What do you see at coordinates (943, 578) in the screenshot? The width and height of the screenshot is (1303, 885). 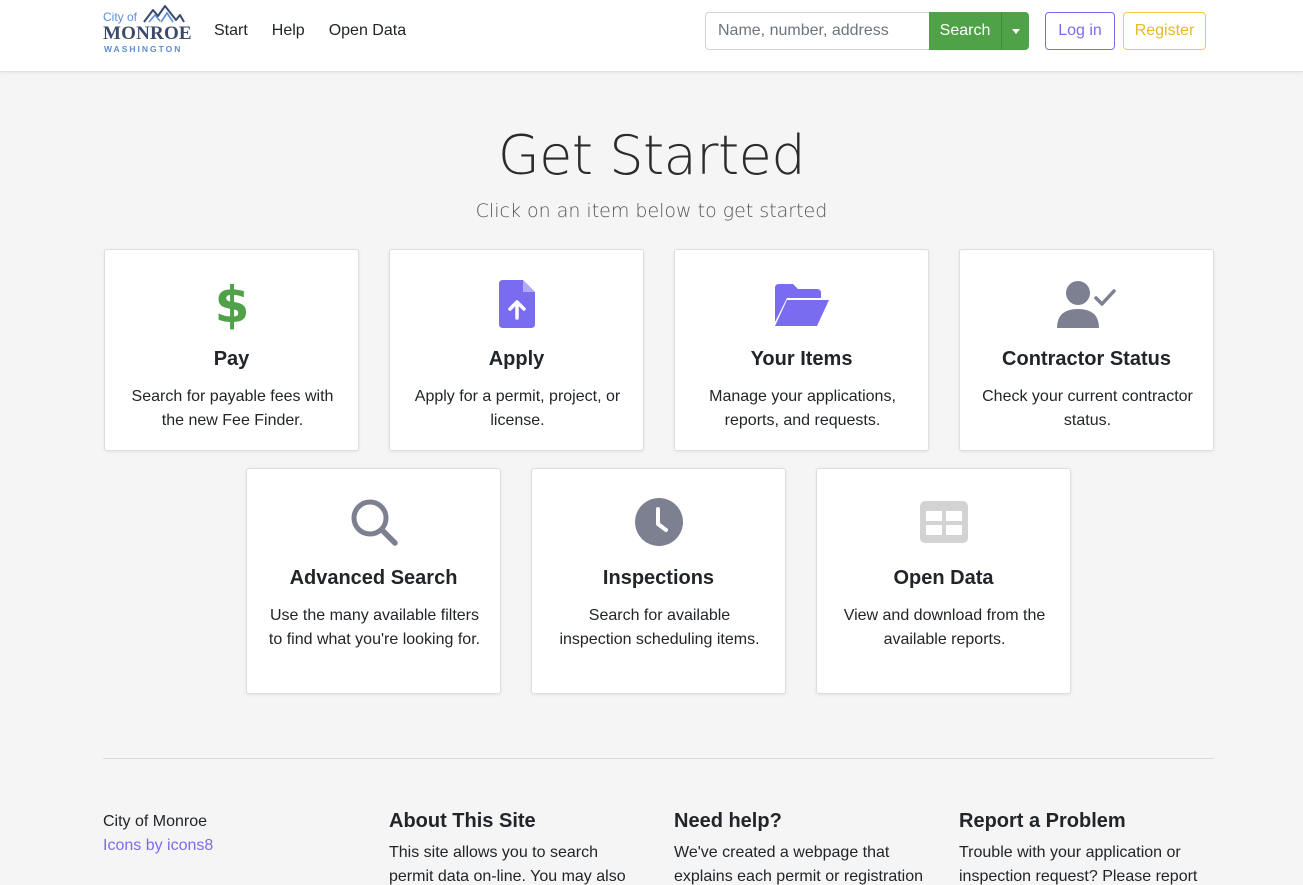 I see `card-title: Open Data` at bounding box center [943, 578].